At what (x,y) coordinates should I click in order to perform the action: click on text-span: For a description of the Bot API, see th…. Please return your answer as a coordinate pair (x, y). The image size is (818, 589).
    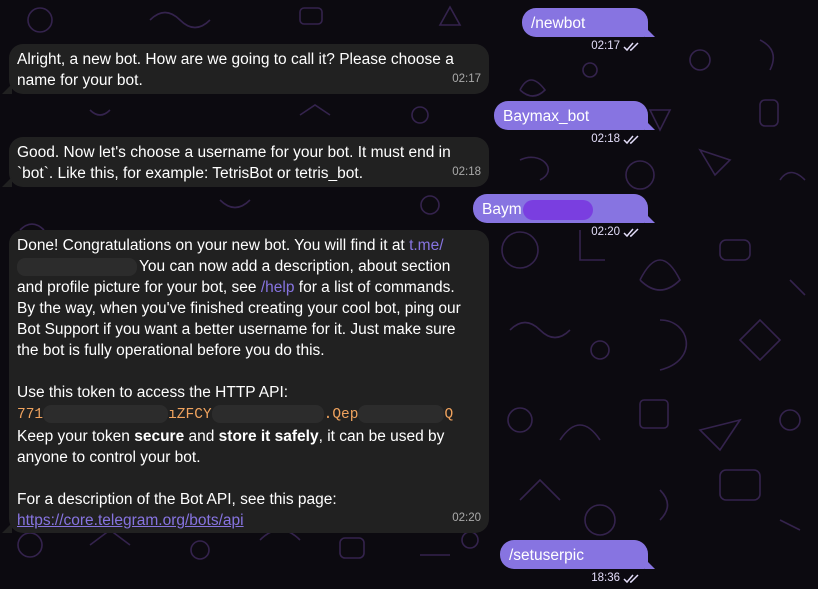
    Looking at the image, I should click on (177, 499).